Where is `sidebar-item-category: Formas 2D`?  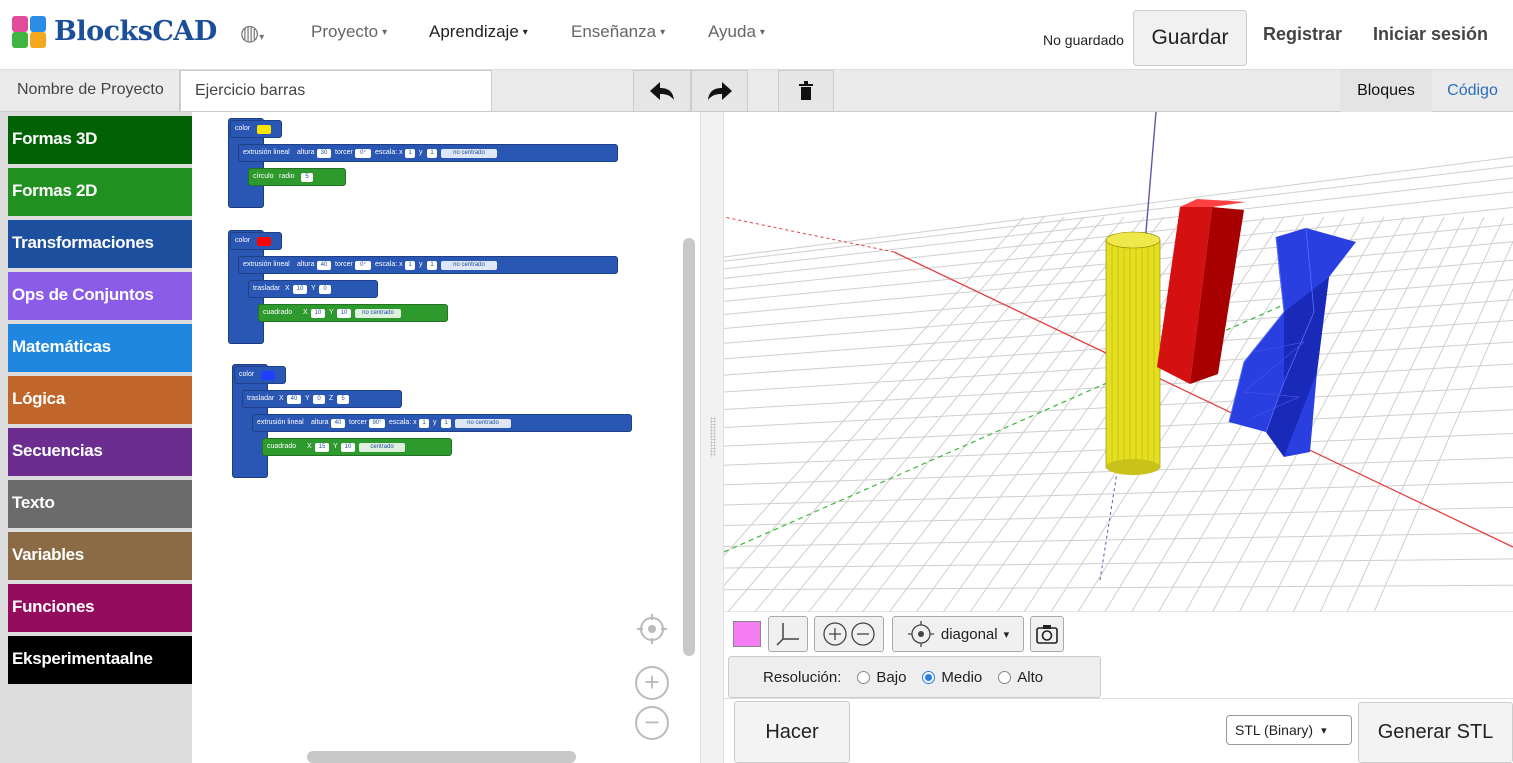
sidebar-item-category: Formas 2D is located at coordinates (100, 192).